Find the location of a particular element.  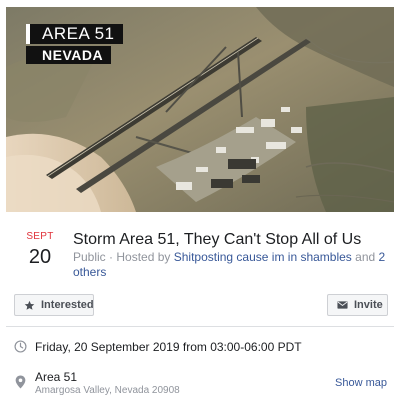

event-privacy-host-prefix: Public · Hosted by is located at coordinates (123, 257).